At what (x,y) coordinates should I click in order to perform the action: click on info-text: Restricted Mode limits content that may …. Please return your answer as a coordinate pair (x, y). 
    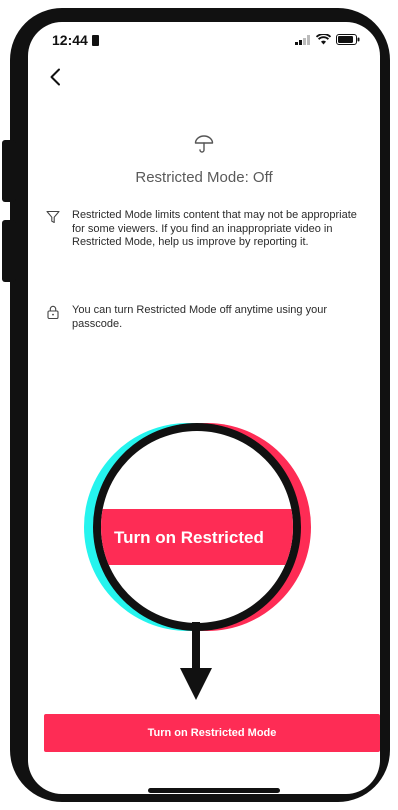
    Looking at the image, I should click on (214, 228).